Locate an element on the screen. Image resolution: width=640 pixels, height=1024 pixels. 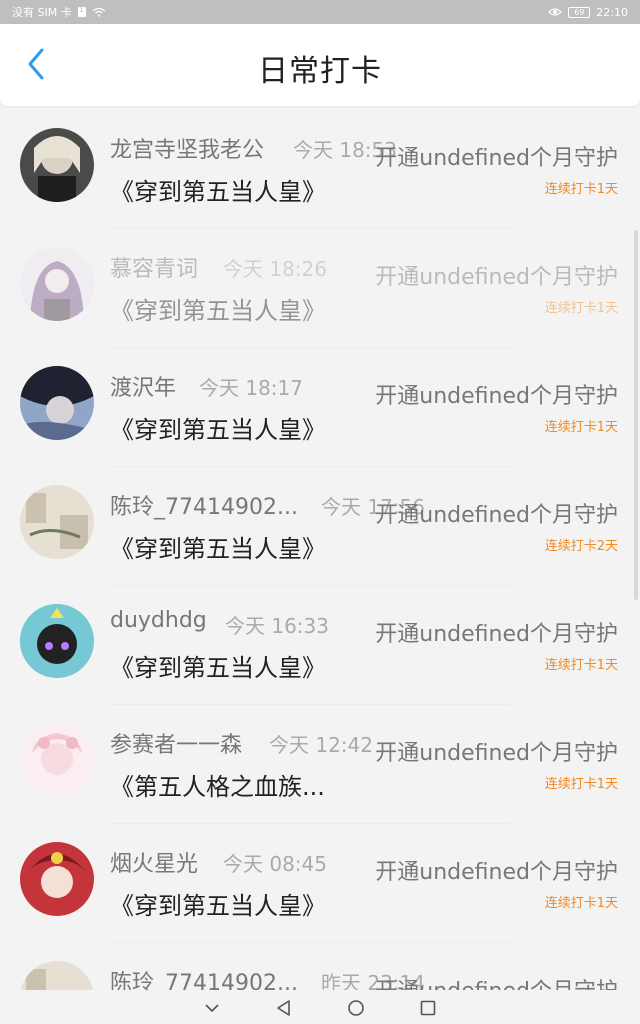
home-circle-icon is located at coordinates (356, 1008).